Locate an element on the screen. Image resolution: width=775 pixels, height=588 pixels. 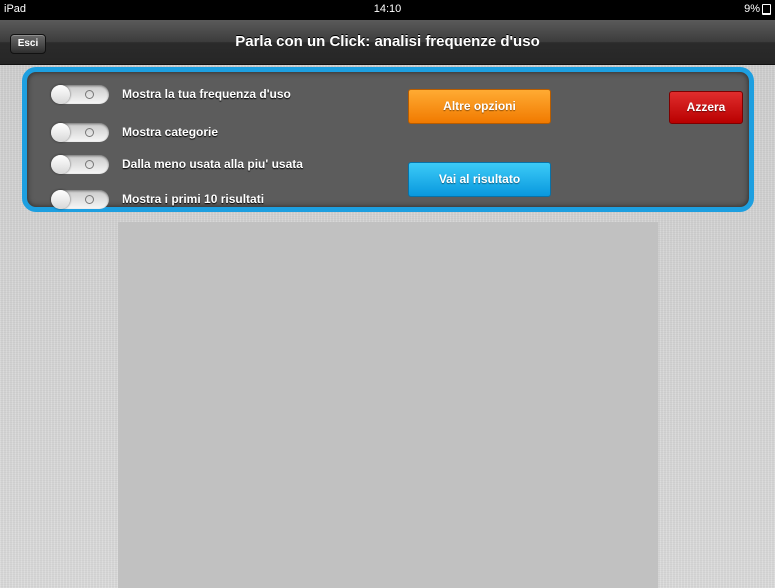
show-frequency-label: Mostra la tua frequenza d'uso is located at coordinates (206, 94).